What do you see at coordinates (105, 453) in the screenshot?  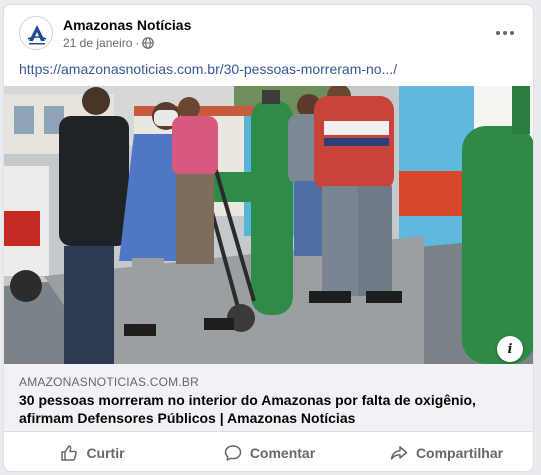 I see `like-label: Curtir` at bounding box center [105, 453].